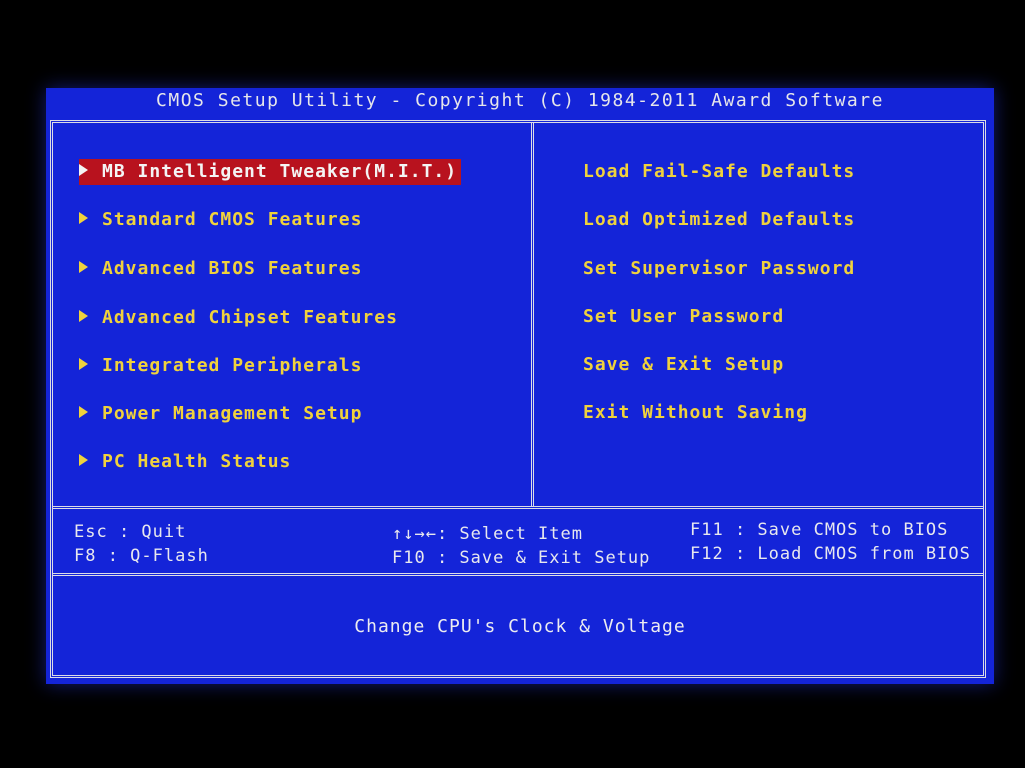 The height and width of the screenshot is (768, 1025). What do you see at coordinates (232, 413) in the screenshot?
I see `menu-item-label: Power Management Setup` at bounding box center [232, 413].